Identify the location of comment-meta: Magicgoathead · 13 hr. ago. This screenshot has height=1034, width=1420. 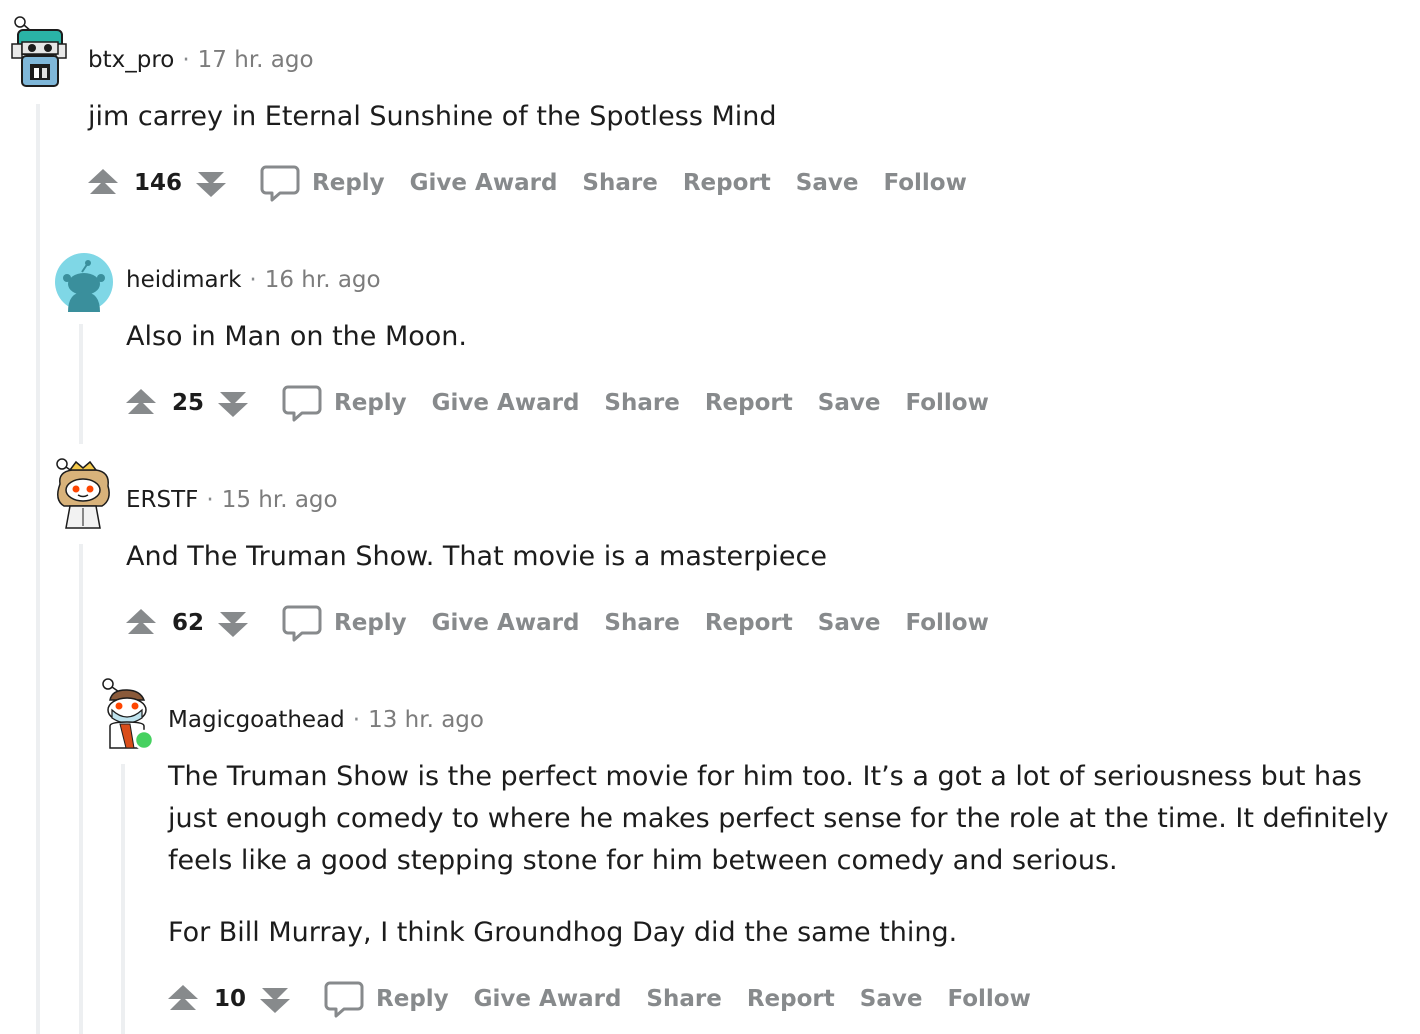
(326, 720).